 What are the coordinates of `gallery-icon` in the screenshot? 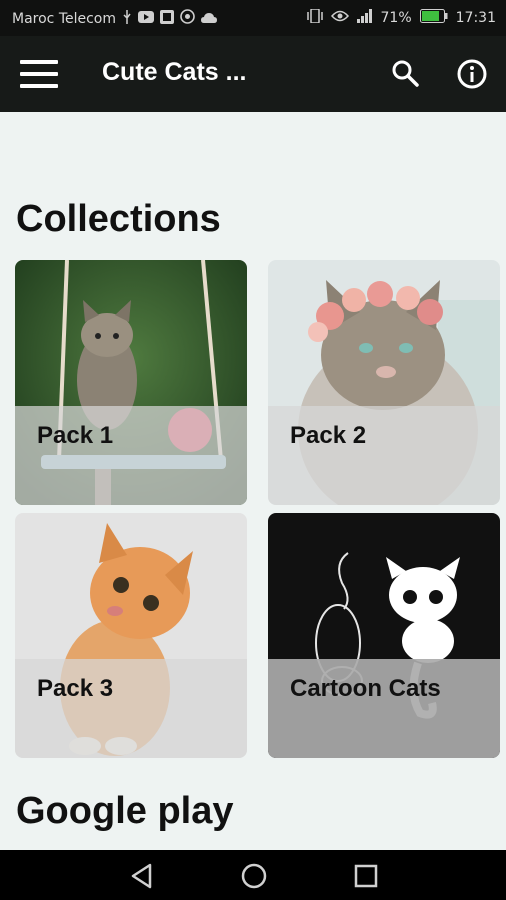 It's located at (167, 18).